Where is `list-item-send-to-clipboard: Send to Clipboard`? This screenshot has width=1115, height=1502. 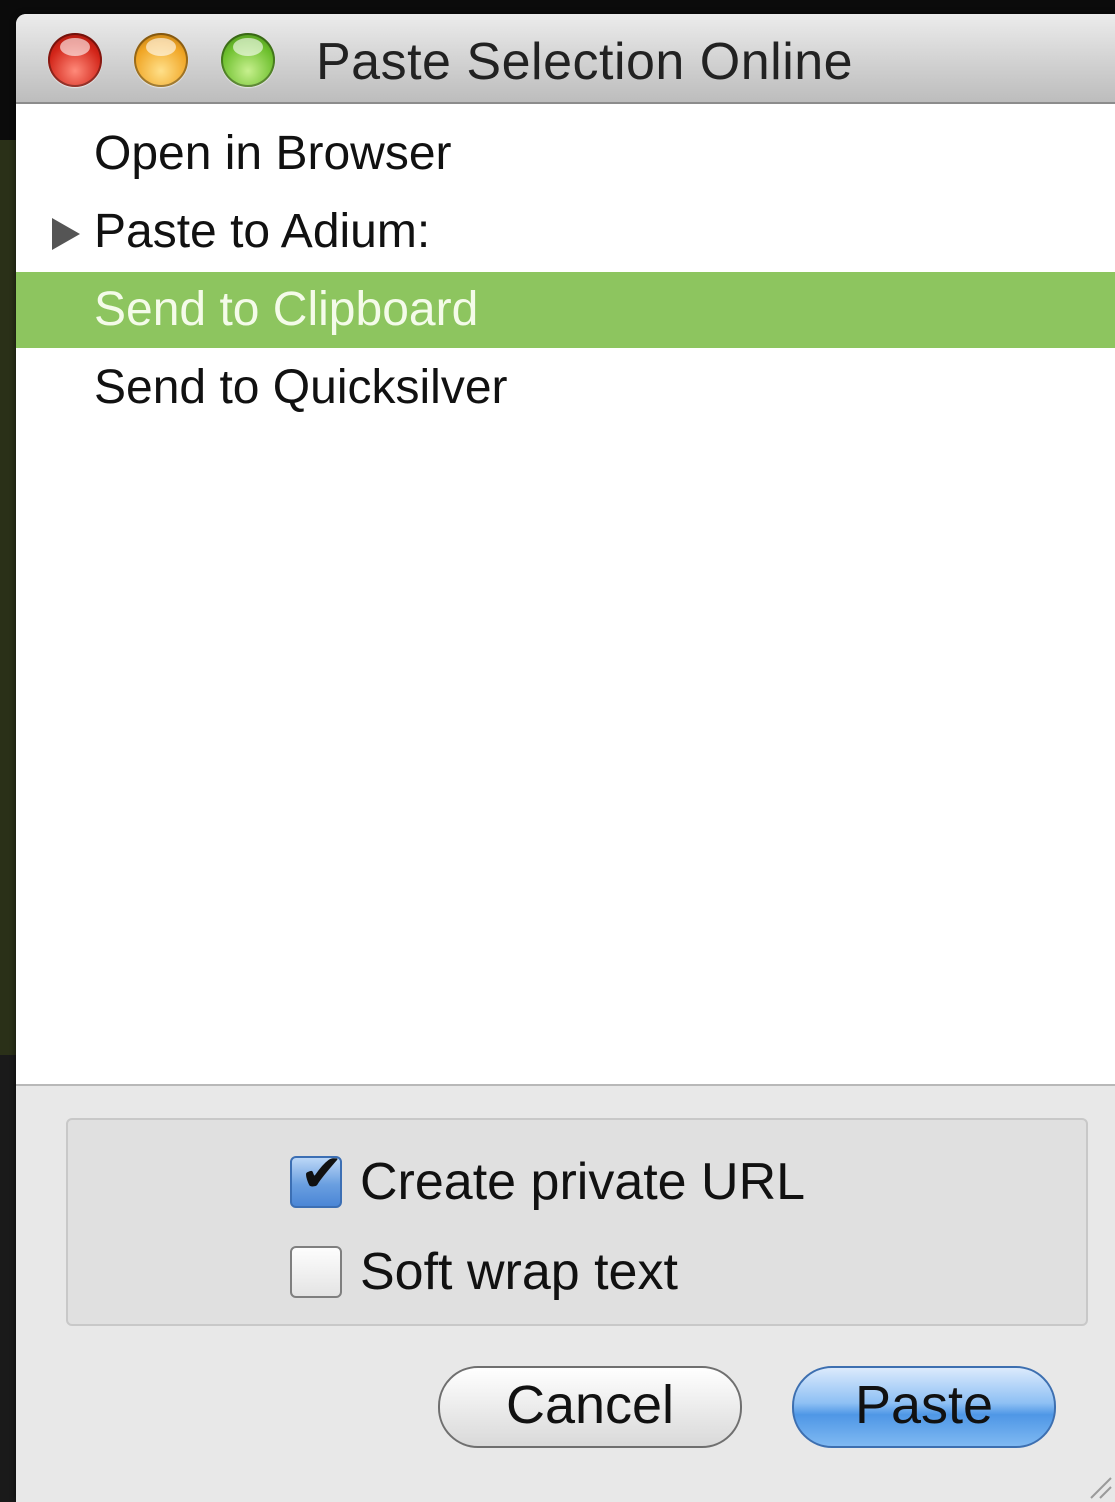 list-item-send-to-clipboard: Send to Clipboard is located at coordinates (565, 310).